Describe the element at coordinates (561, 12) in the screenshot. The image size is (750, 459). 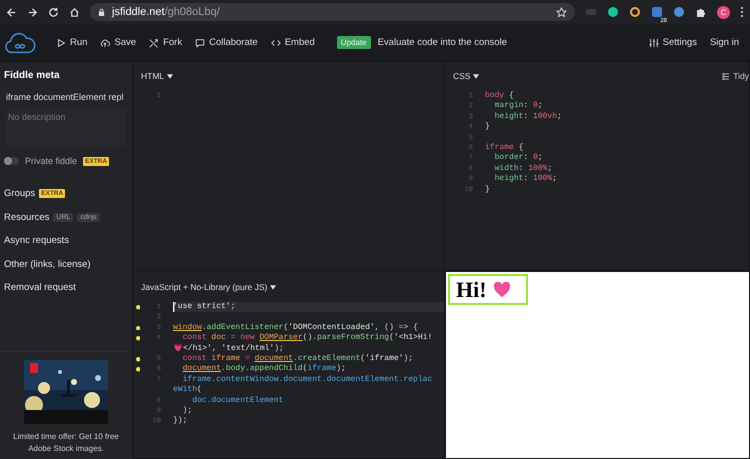
I see `star-icon` at that location.